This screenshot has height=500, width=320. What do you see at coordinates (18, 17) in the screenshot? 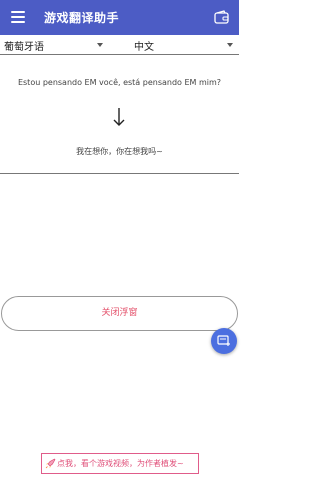
I see `hamburger-menu-icon` at bounding box center [18, 17].